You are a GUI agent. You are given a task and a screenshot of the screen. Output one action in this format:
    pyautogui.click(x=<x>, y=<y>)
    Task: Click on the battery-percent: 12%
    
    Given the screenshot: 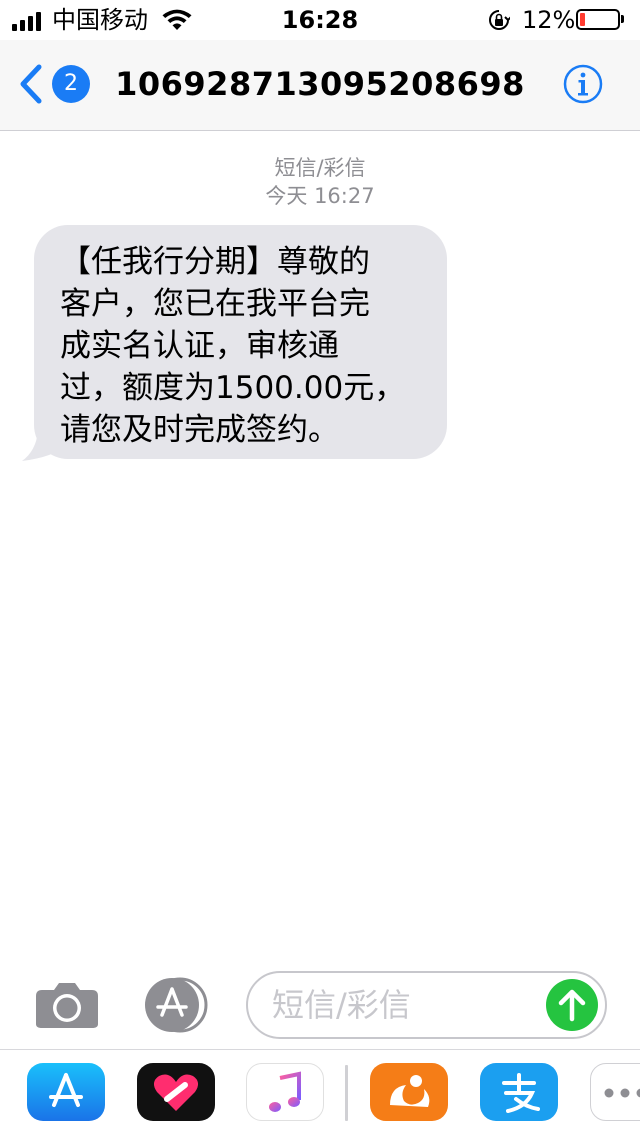 What is the action you would take?
    pyautogui.click(x=548, y=20)
    